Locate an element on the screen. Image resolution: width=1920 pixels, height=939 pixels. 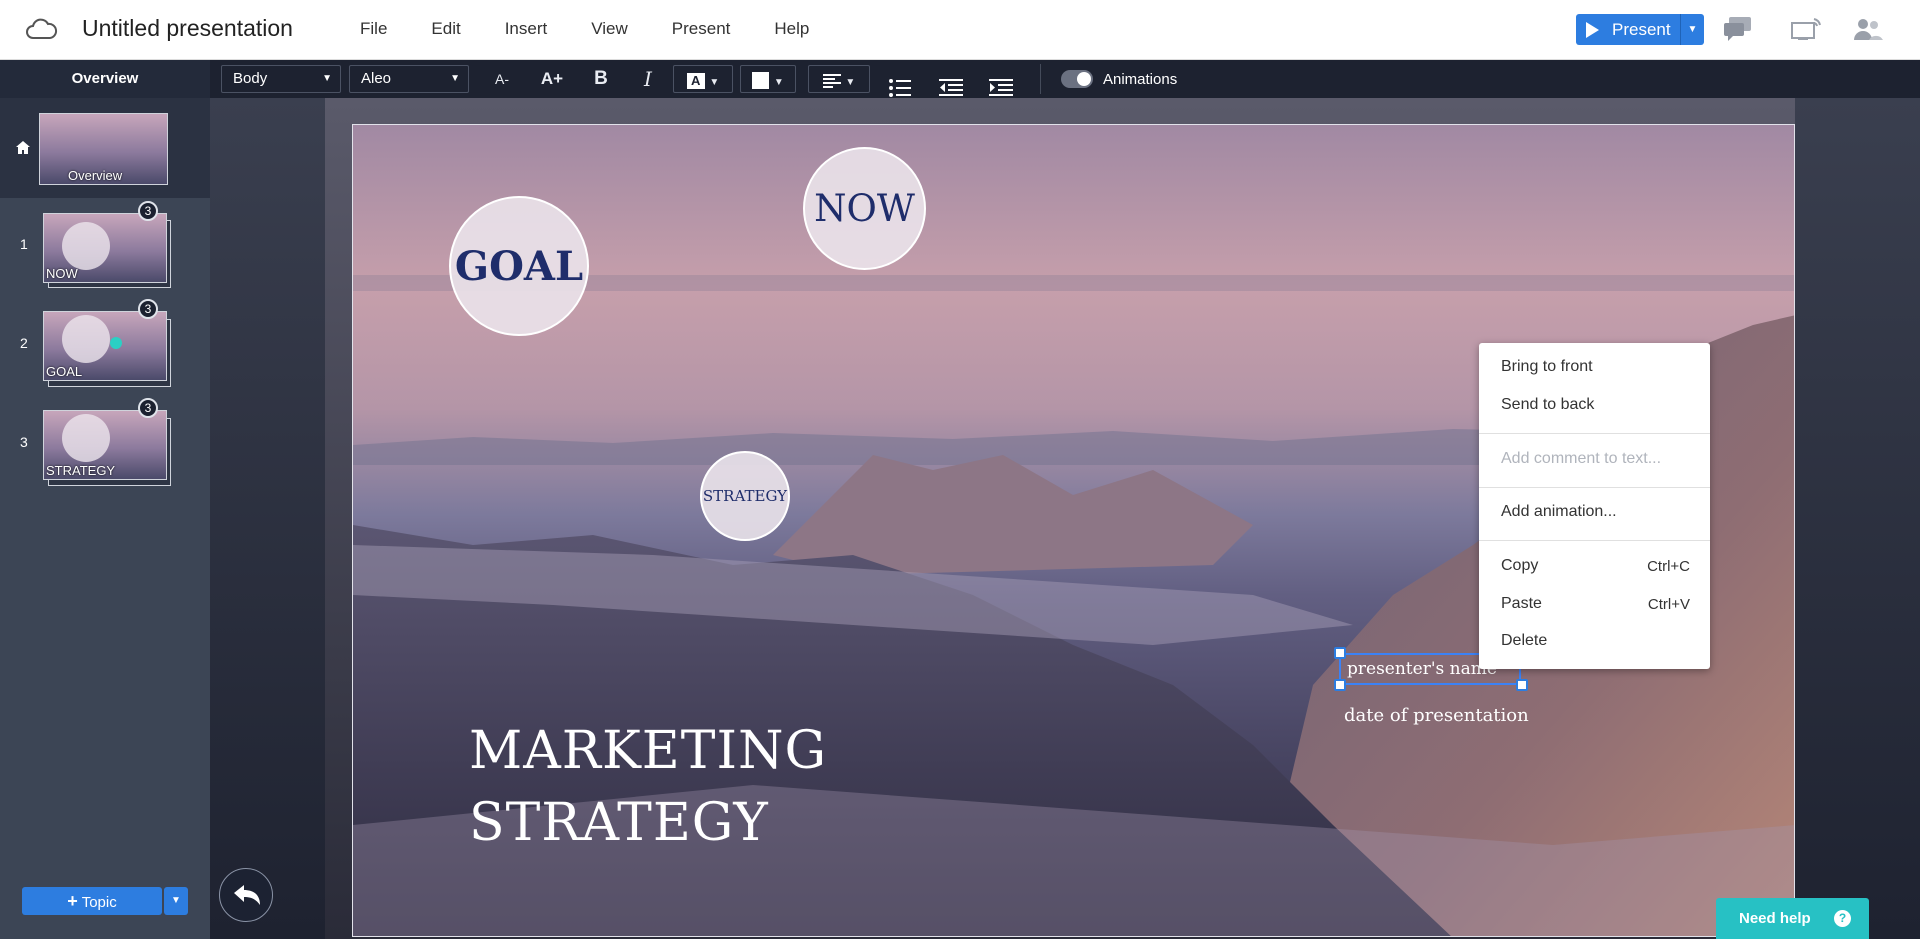
help-question-icon: ? is located at coordinates (1842, 918).